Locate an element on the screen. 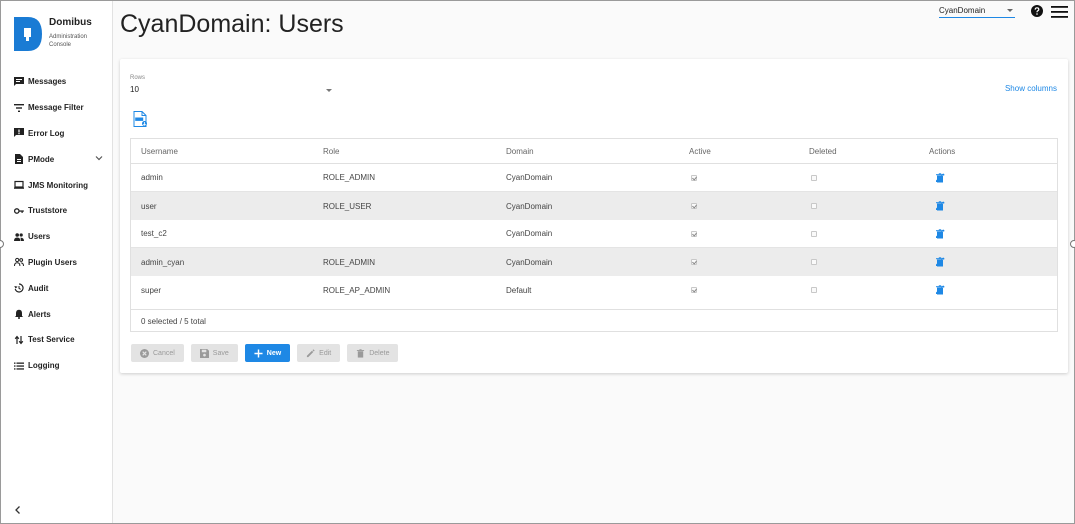  rows-select: 10 is located at coordinates (231, 91).